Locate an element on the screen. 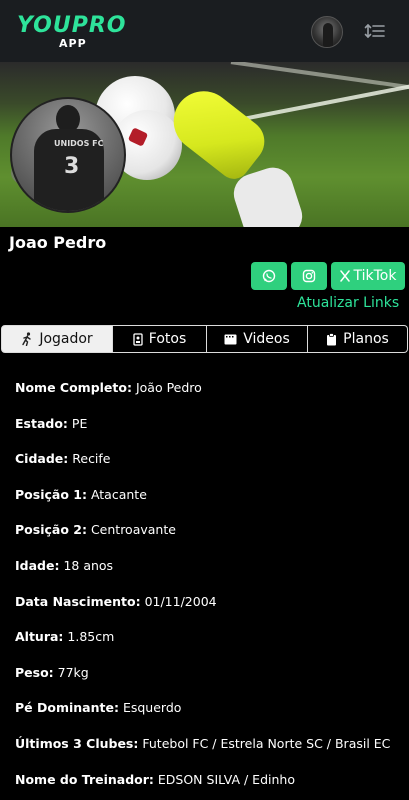 Image resolution: width=409 pixels, height=800 pixels. tab-planos: Planos is located at coordinates (358, 339).